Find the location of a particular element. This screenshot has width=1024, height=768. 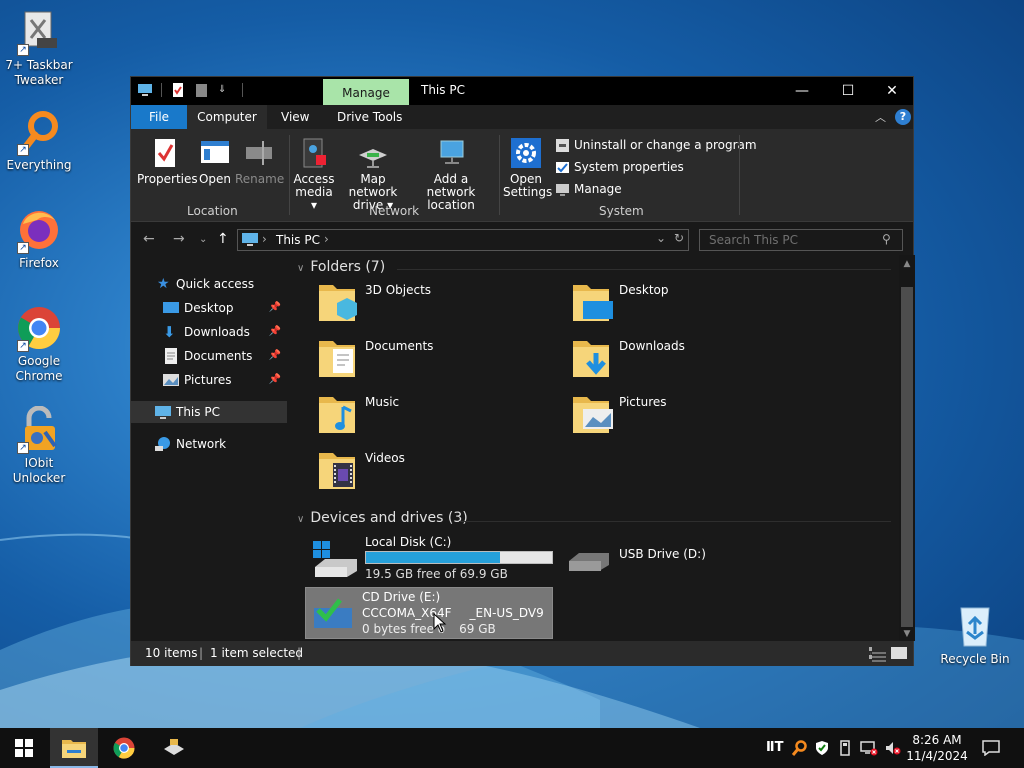

desktop-icon-everything: ↗ Everything is located at coordinates (39, 140).